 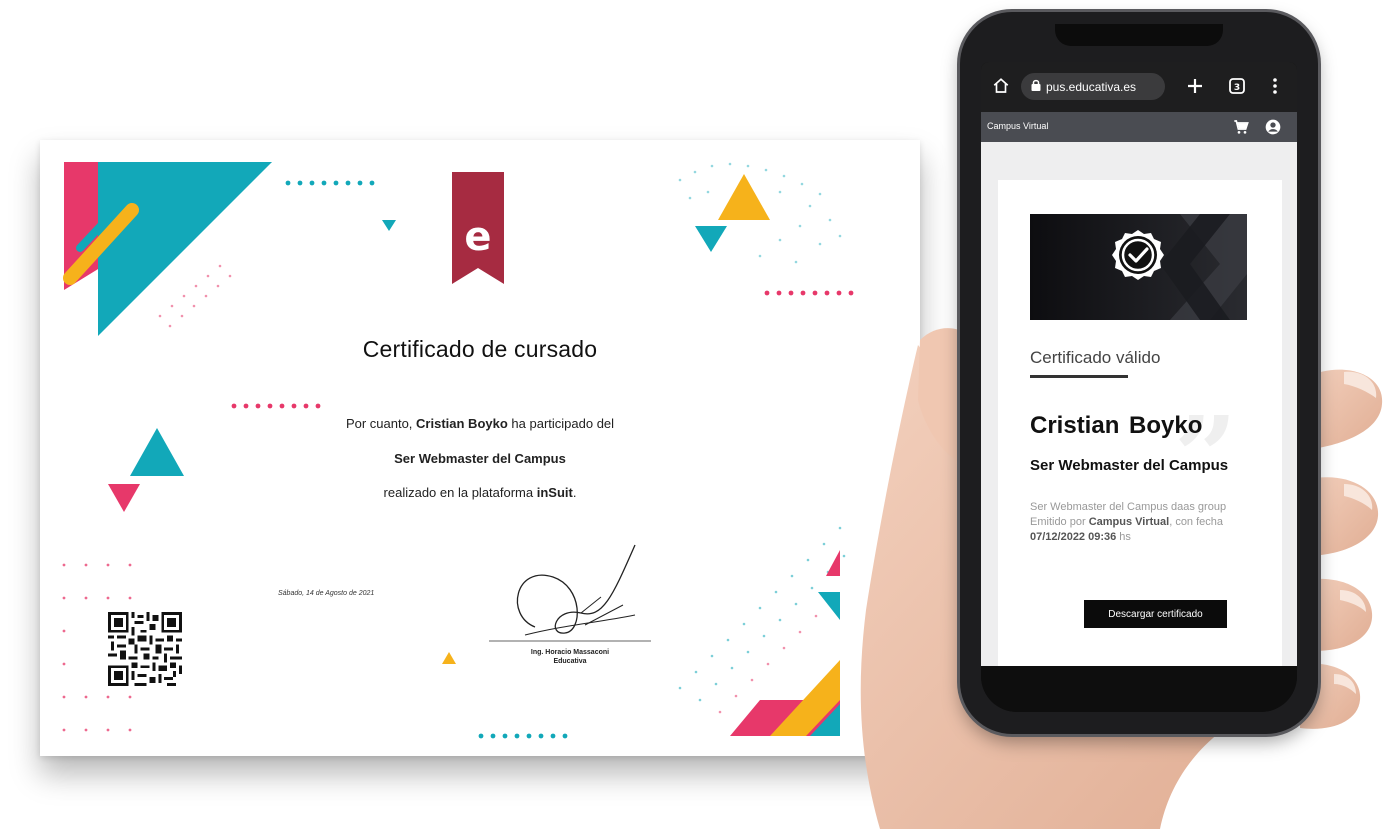 What do you see at coordinates (1139, 127) in the screenshot?
I see `site-header: Campus Virtual` at bounding box center [1139, 127].